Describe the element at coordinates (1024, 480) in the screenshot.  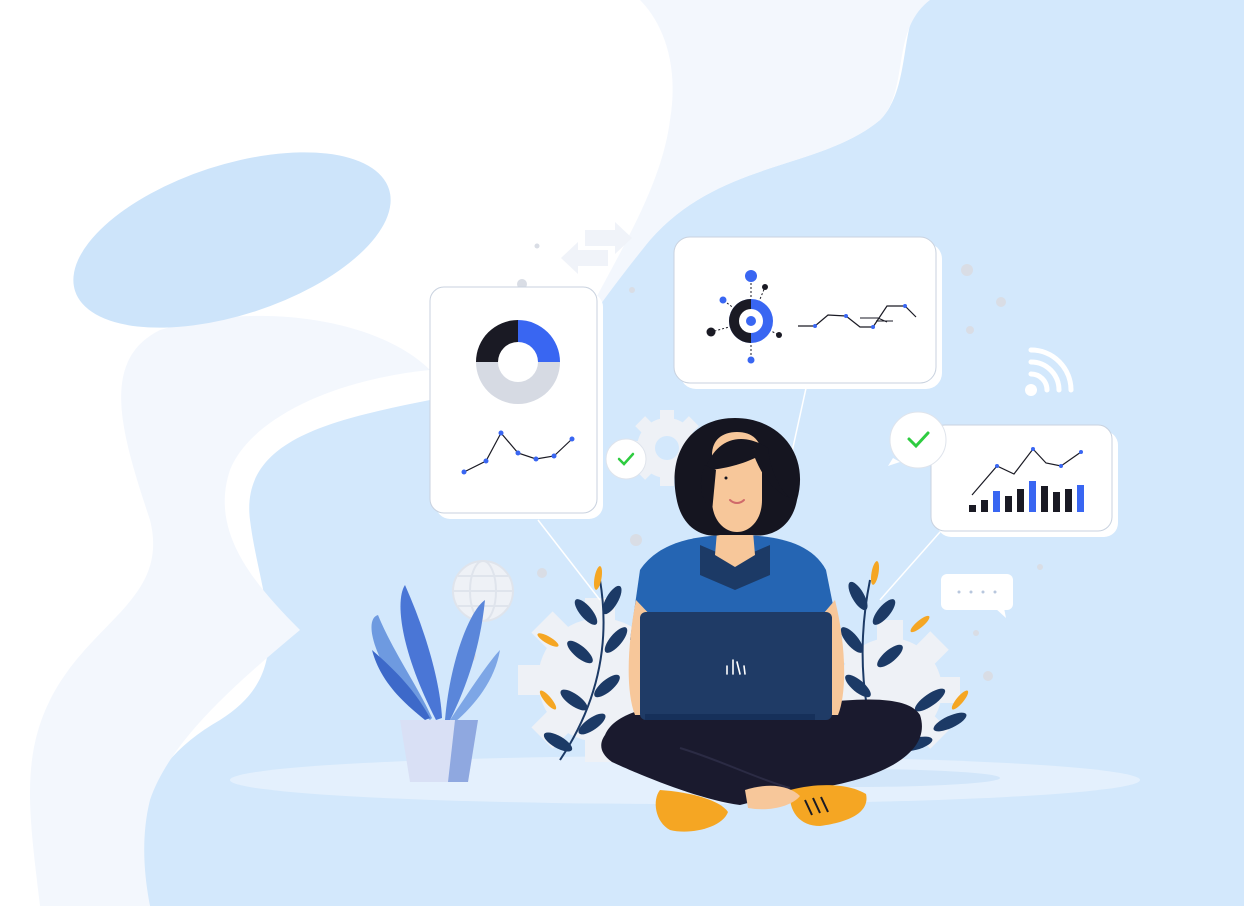
I see `card-bar-chart` at that location.